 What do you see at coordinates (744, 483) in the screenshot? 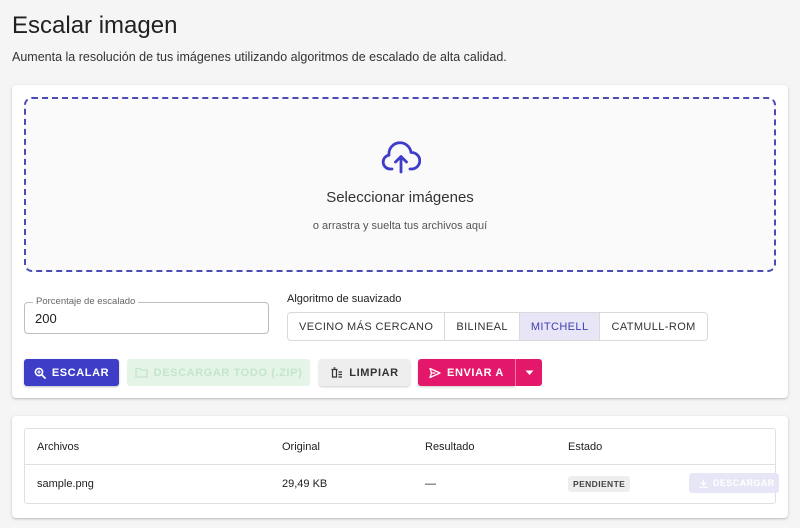
I see `row-download-label: DESCARGAR` at bounding box center [744, 483].